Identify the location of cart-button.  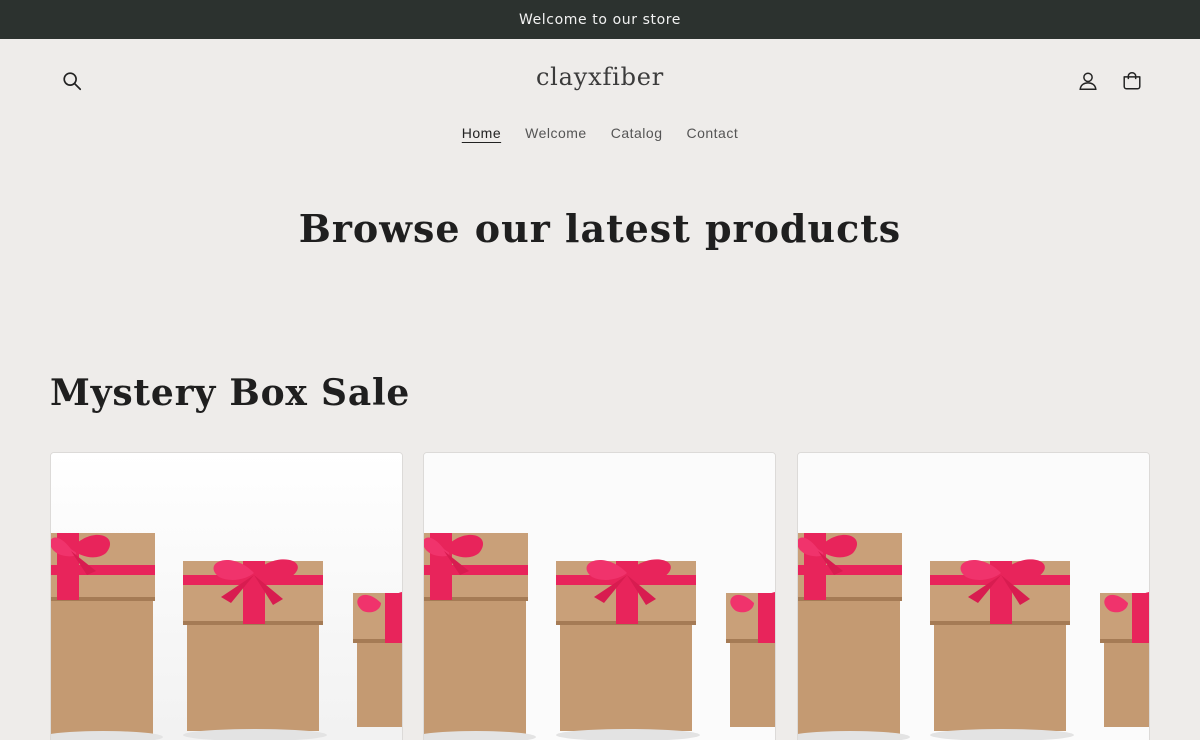
(1132, 81).